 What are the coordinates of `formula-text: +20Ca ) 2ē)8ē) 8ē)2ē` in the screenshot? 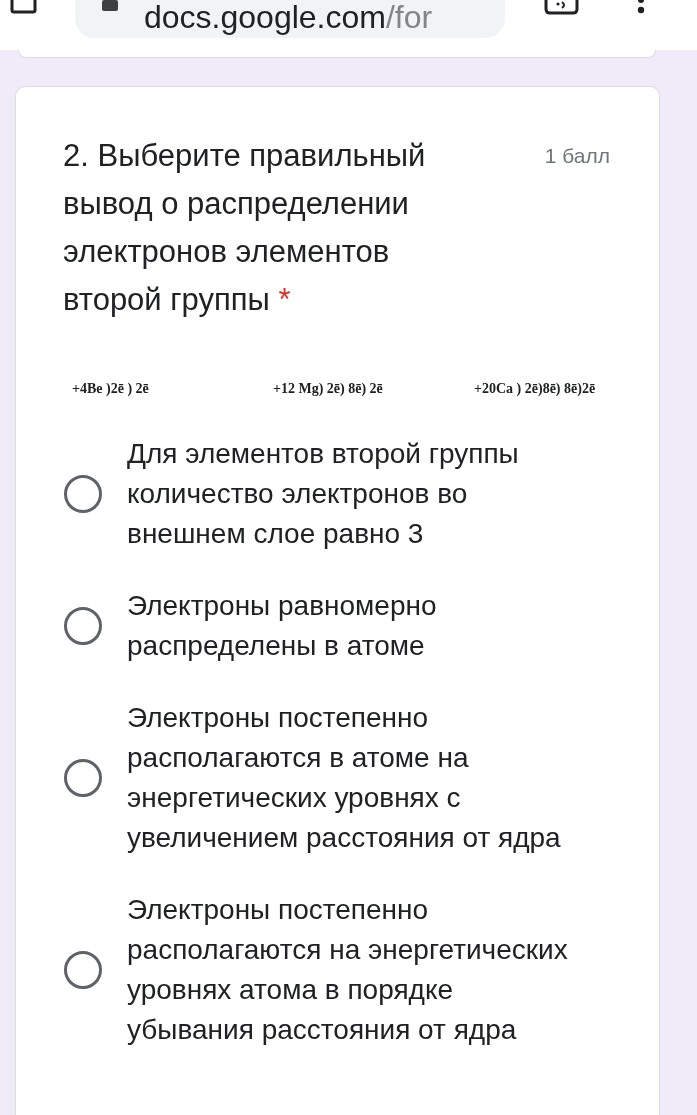 It's located at (535, 388).